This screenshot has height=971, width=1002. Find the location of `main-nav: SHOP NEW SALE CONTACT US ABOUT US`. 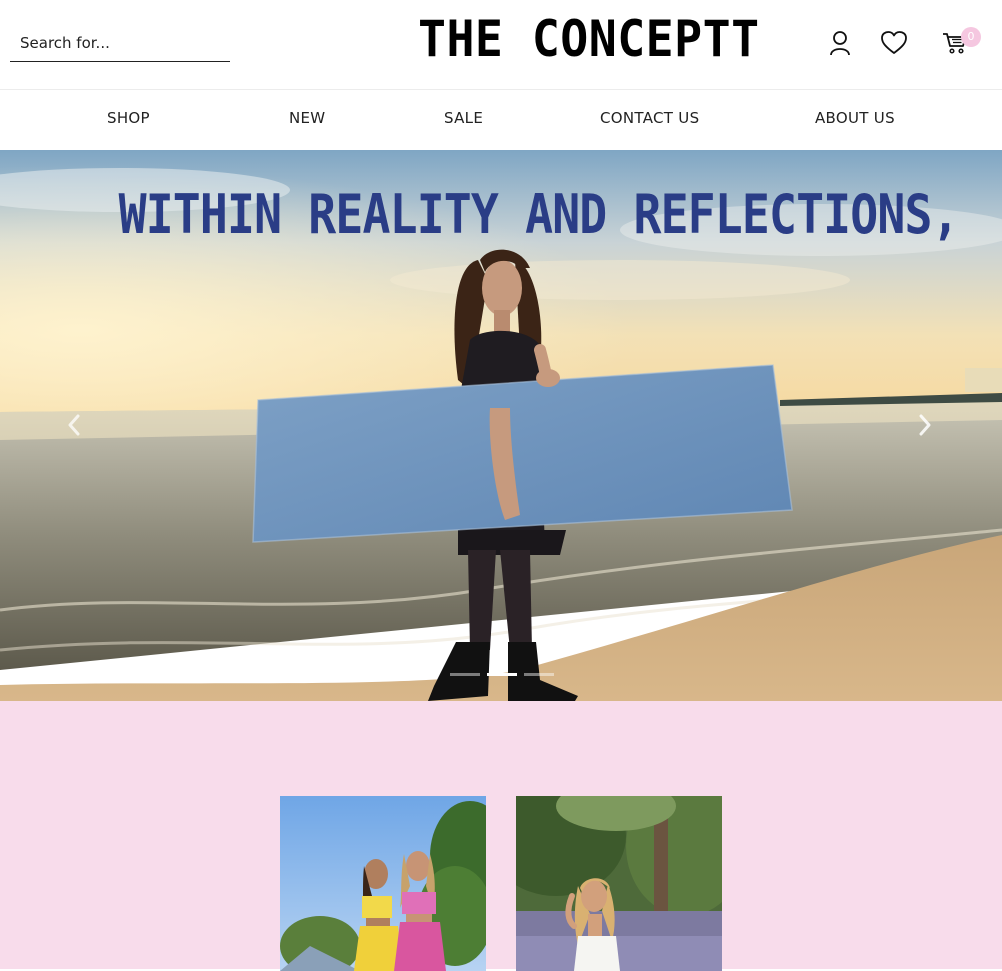

main-nav: SHOP NEW SALE CONTACT US ABOUT US is located at coordinates (501, 120).